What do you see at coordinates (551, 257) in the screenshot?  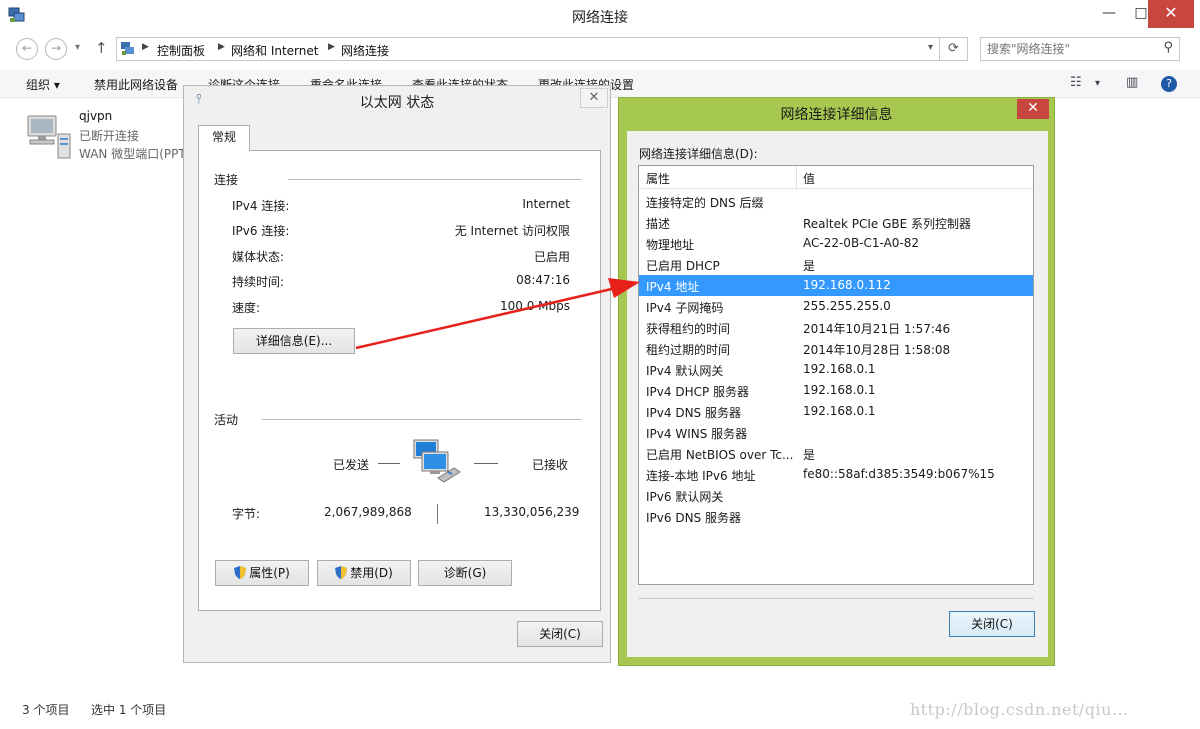 I see `media-state-value: 已启用` at bounding box center [551, 257].